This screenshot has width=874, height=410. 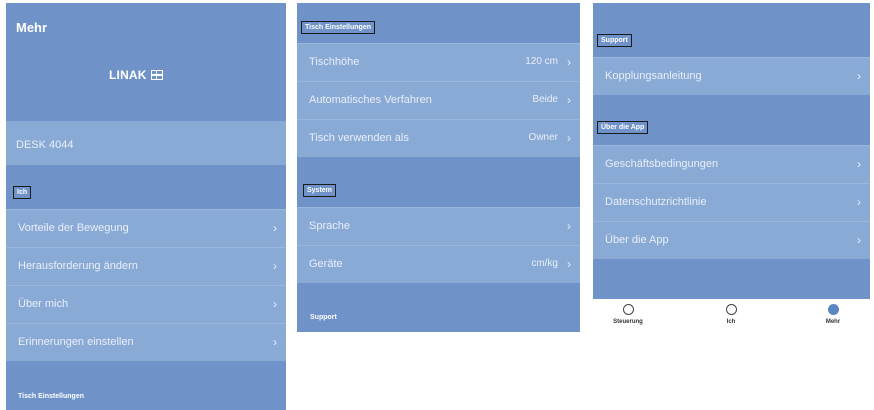 I want to click on list-item-tischhoehe: Tischhöhe 120 cm ›, so click(x=438, y=62).